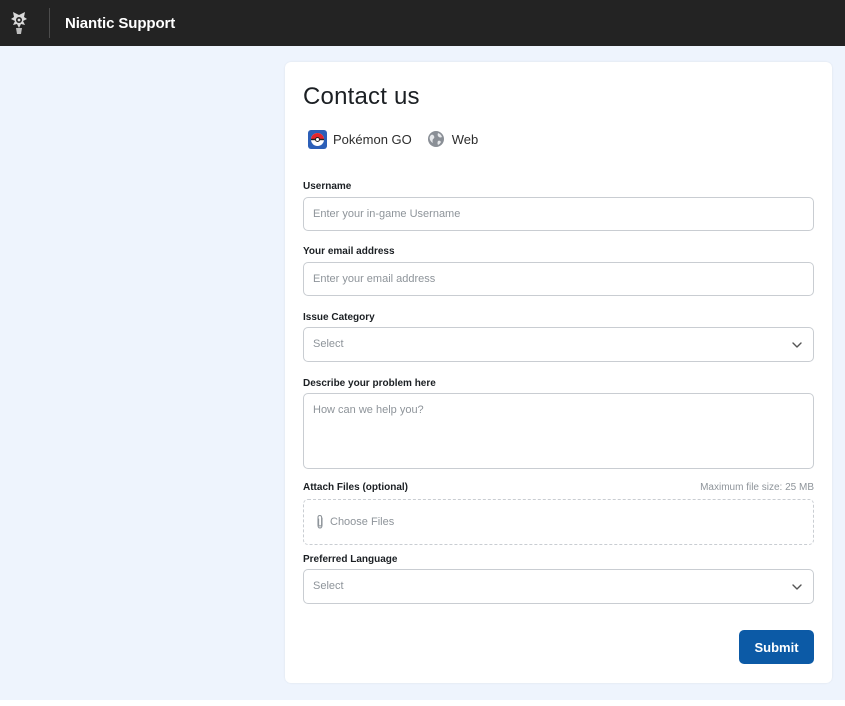  What do you see at coordinates (339, 317) in the screenshot?
I see `issue-category-label: Issue Category` at bounding box center [339, 317].